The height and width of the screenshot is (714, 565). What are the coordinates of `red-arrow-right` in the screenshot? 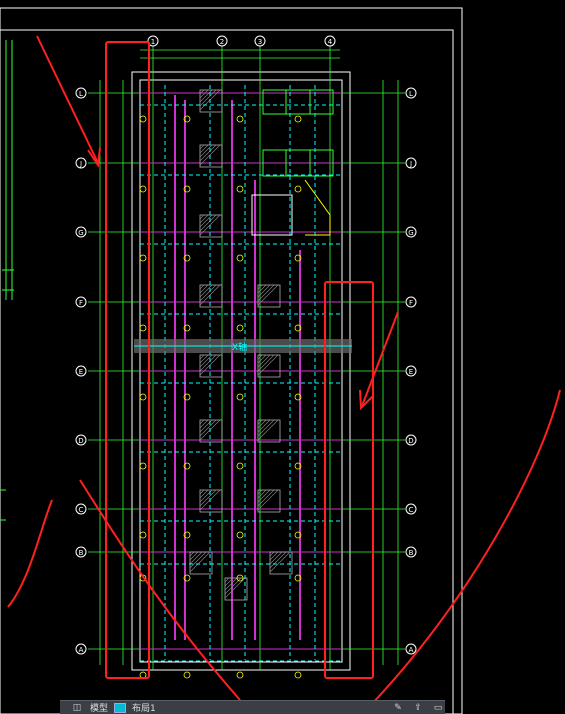 It's located at (380, 359).